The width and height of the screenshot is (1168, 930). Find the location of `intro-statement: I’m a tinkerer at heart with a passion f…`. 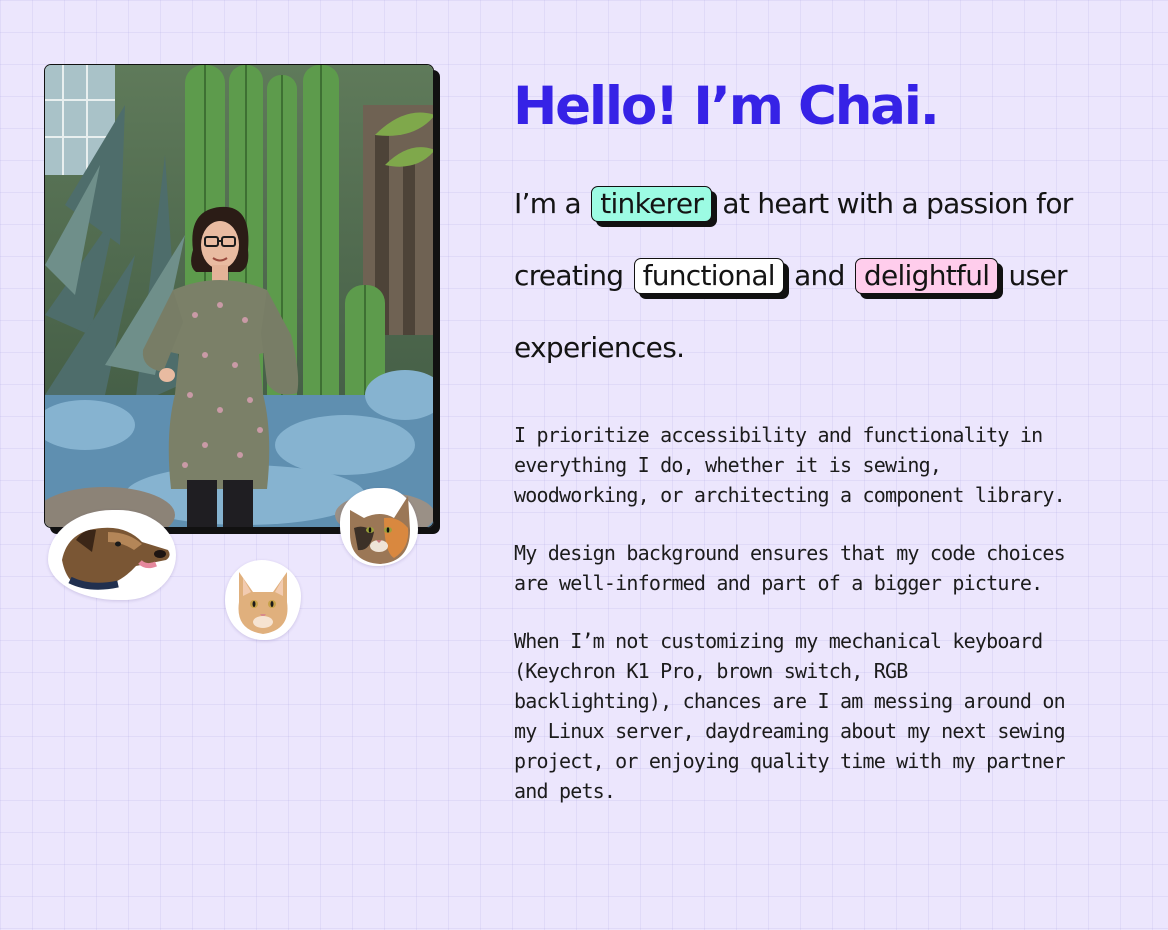

intro-statement: I’m a tinkerer at heart with a passion f… is located at coordinates (804, 276).